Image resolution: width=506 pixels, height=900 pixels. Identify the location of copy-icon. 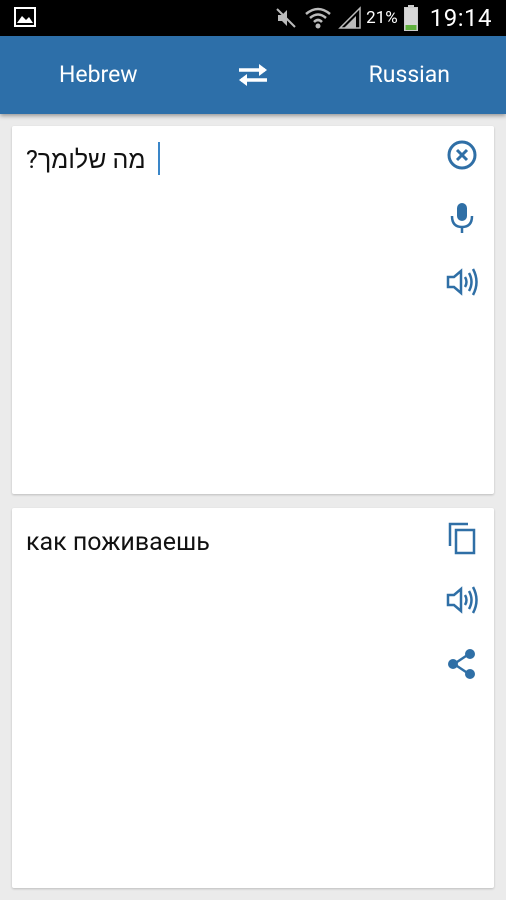
(462, 540).